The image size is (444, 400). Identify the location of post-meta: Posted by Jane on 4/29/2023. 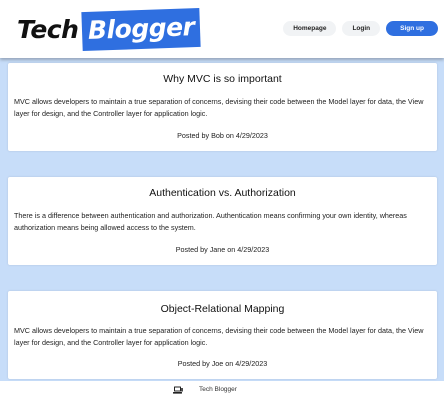
(222, 249).